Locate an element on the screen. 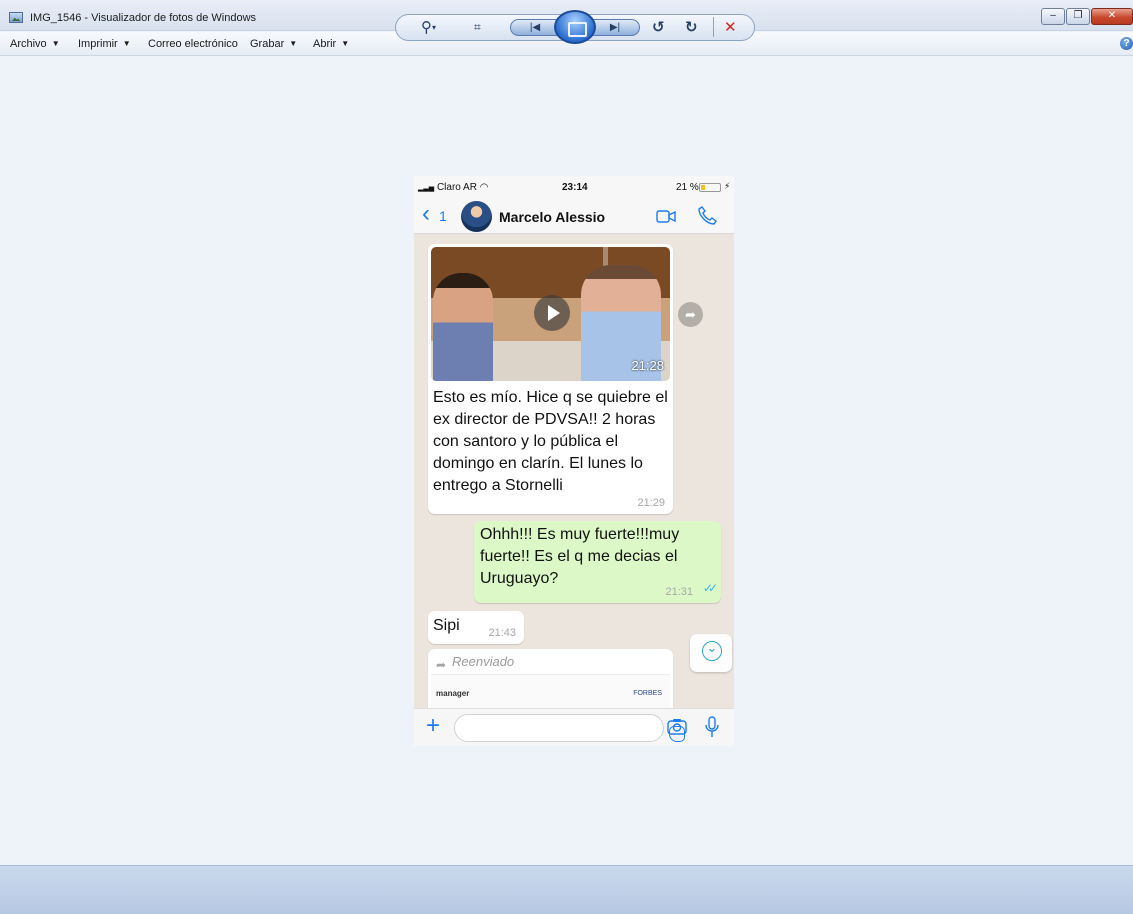 The height and width of the screenshot is (914, 1133). menu-abrir: Abrir ▼ is located at coordinates (331, 44).